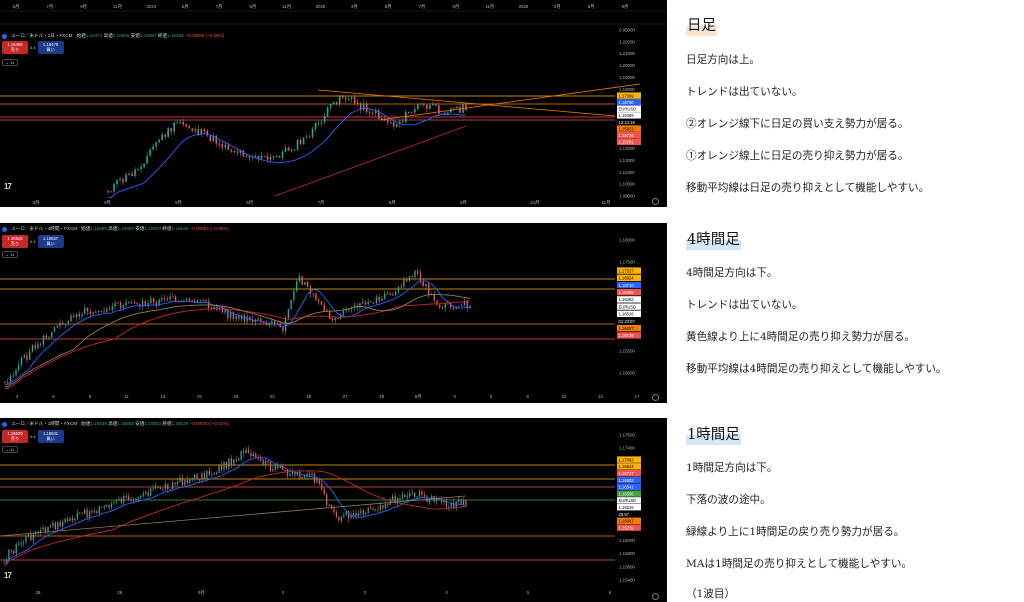 The image size is (1024, 602). Describe the element at coordinates (10, 62) in the screenshot. I see `daily-indicator-collapse-button: ⌄ 11` at that location.